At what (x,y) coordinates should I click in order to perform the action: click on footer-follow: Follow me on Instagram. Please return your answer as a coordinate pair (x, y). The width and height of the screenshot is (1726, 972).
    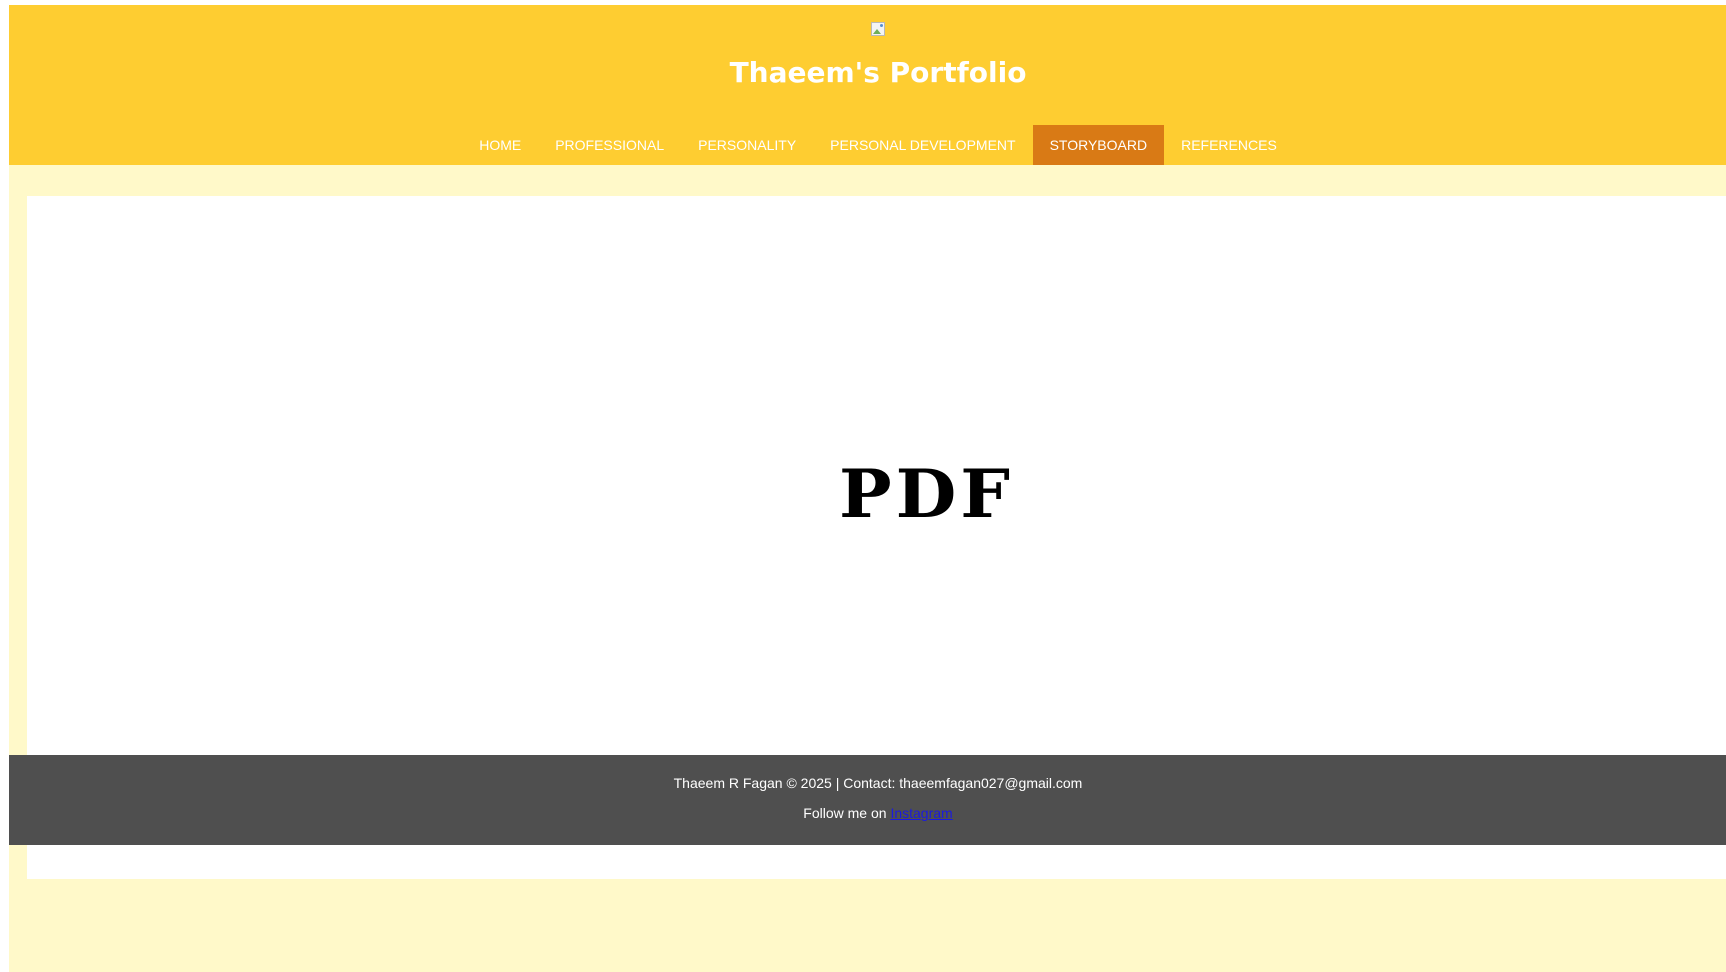
    Looking at the image, I should click on (867, 813).